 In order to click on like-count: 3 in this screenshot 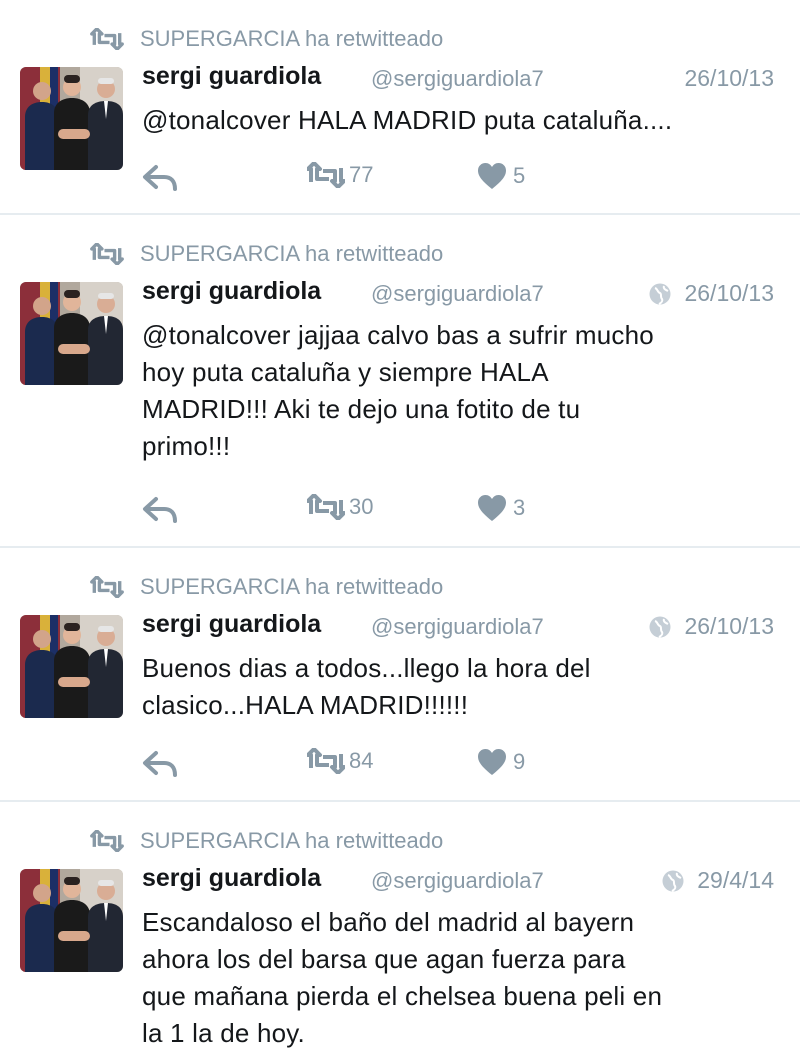, I will do `click(519, 507)`.